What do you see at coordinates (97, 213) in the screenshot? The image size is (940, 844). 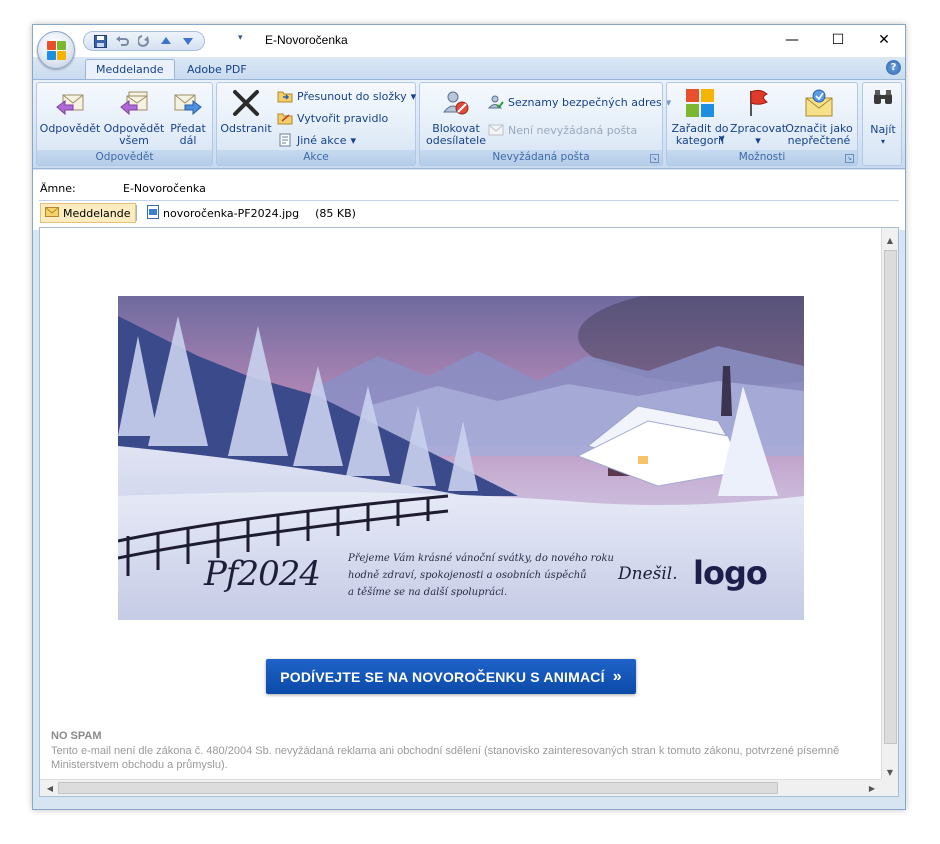 I see `message-tab-label: Meddelande` at bounding box center [97, 213].